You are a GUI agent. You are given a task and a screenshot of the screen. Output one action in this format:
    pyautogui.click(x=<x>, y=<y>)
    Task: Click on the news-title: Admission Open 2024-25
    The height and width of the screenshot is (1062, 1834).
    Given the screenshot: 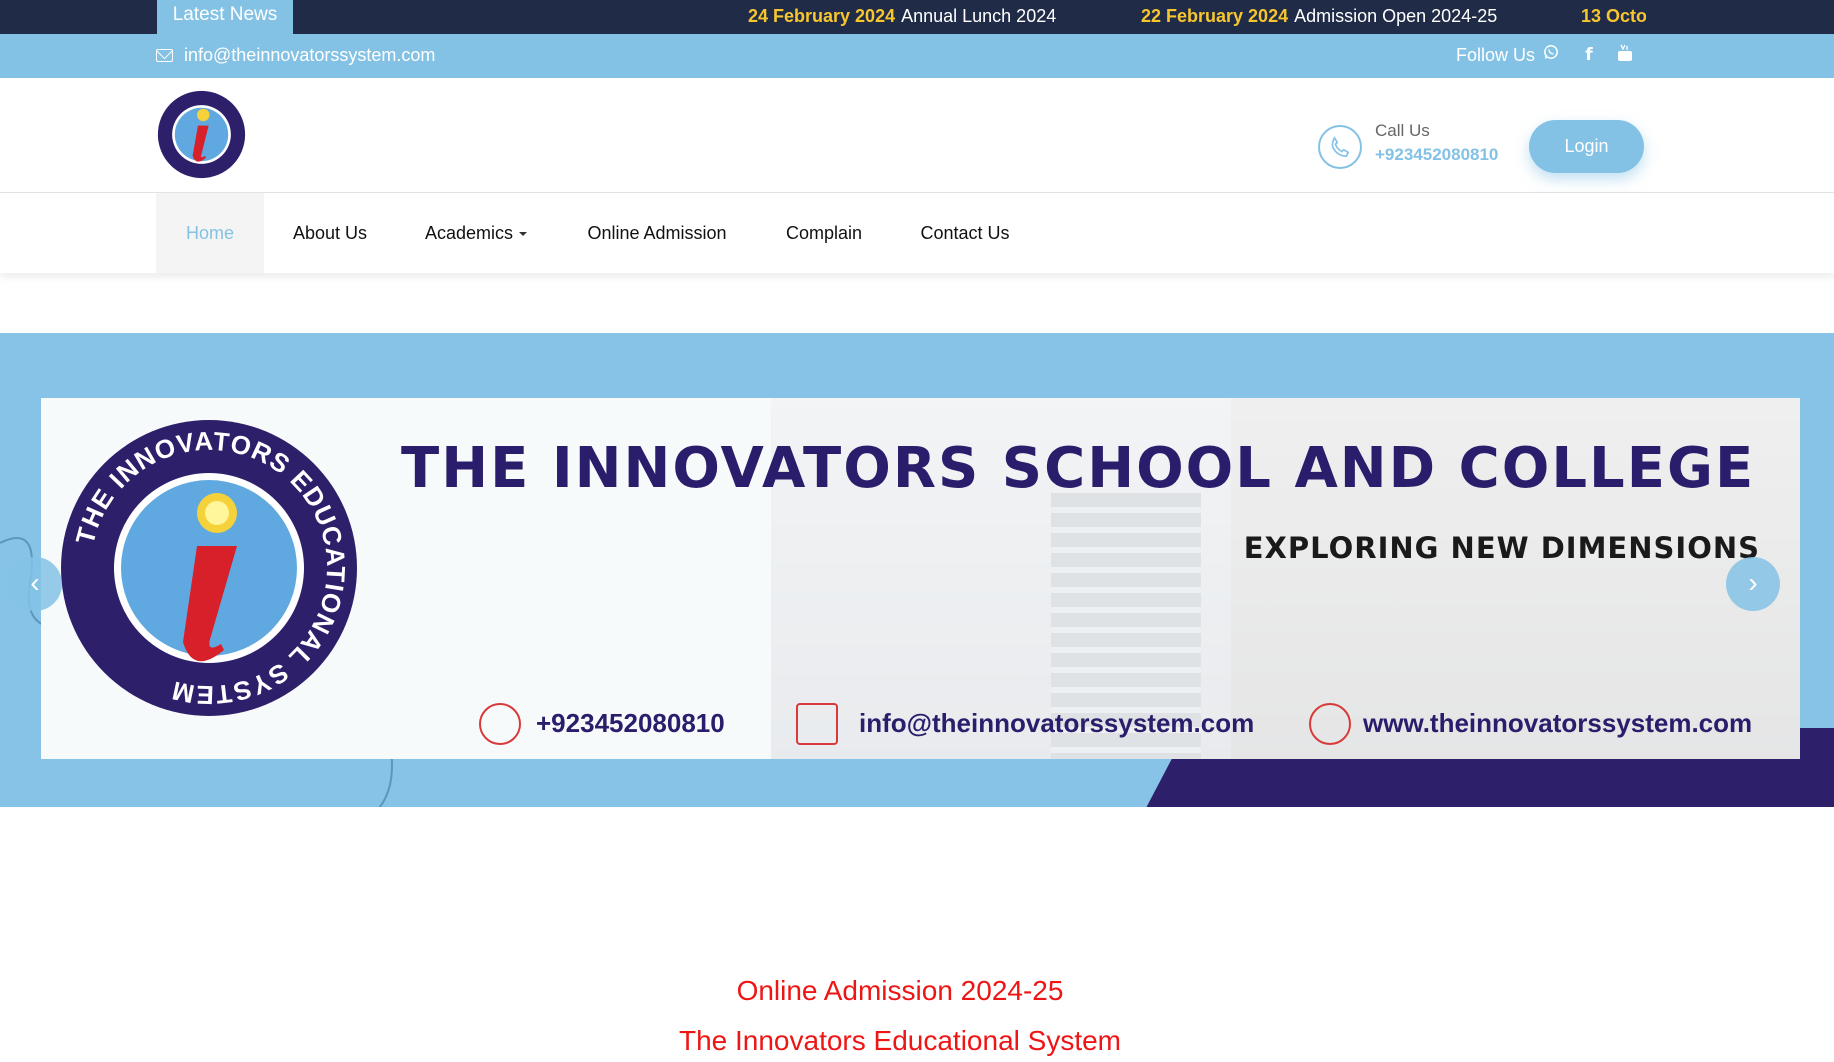 What is the action you would take?
    pyautogui.click(x=1396, y=16)
    